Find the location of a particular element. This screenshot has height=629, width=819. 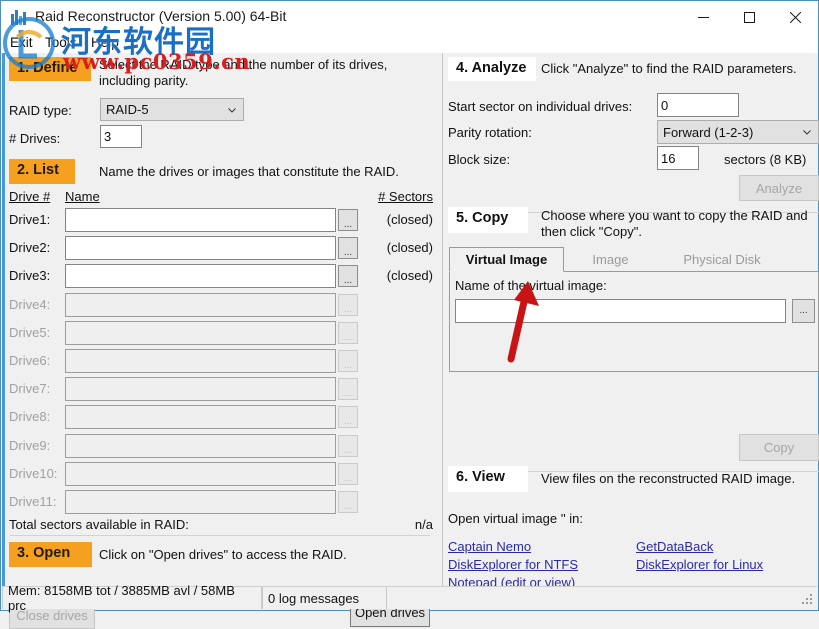

start-sector-label: Start sector on individual drives: is located at coordinates (540, 106).